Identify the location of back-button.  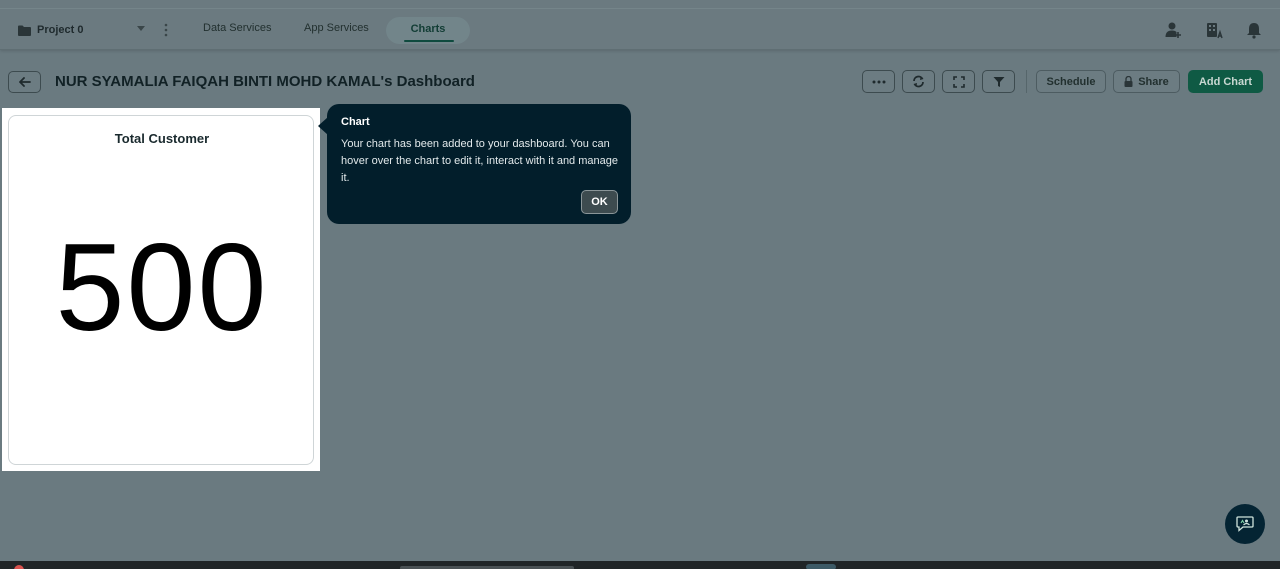
(24, 82).